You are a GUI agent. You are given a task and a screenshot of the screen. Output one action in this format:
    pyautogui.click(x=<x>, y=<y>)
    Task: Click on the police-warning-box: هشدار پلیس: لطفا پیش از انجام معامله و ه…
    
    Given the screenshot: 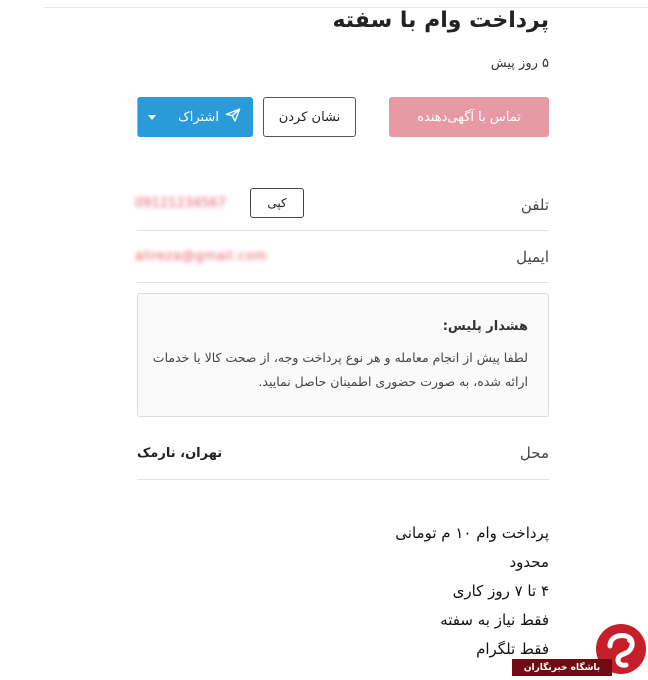 What is the action you would take?
    pyautogui.click(x=343, y=355)
    